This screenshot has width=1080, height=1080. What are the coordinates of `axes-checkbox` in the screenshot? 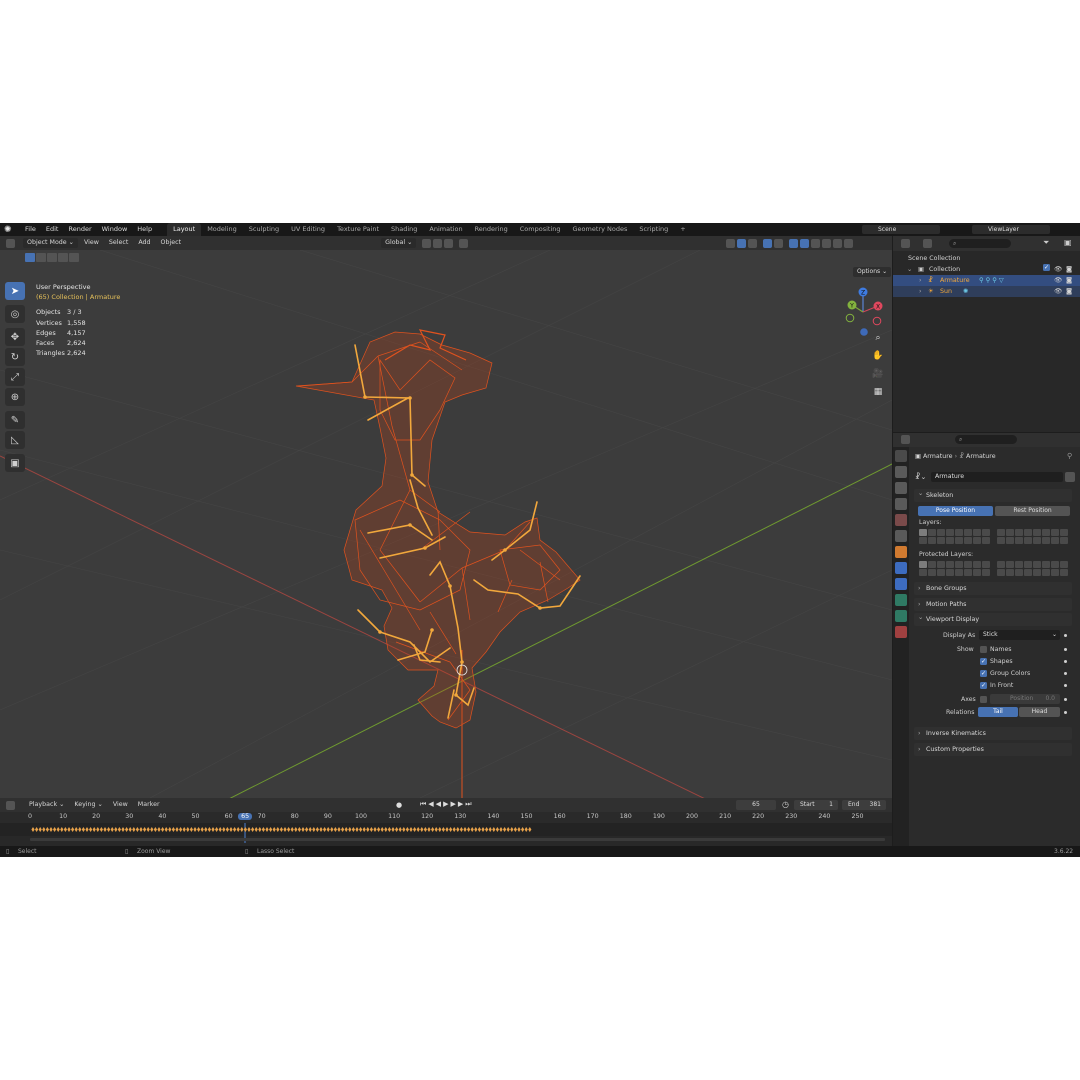 It's located at (983, 699).